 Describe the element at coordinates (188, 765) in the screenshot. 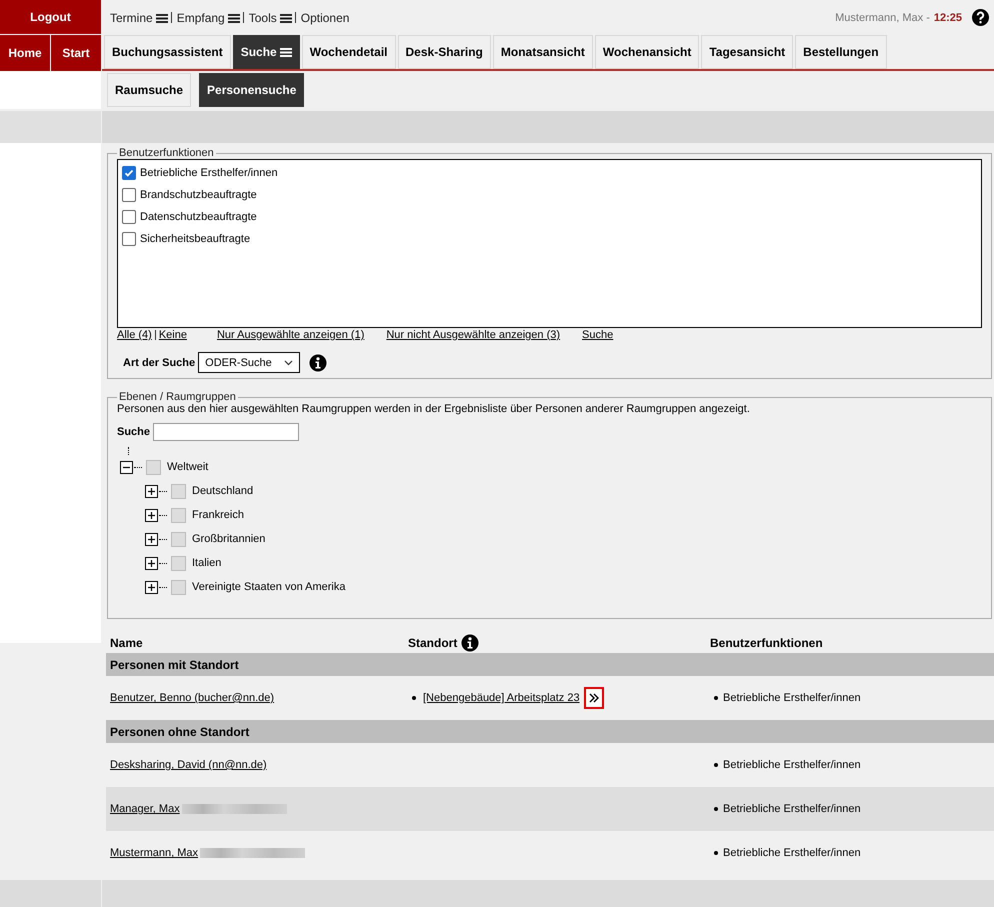

I see `person-link: Desksharing, David (nn@nn.de)` at that location.